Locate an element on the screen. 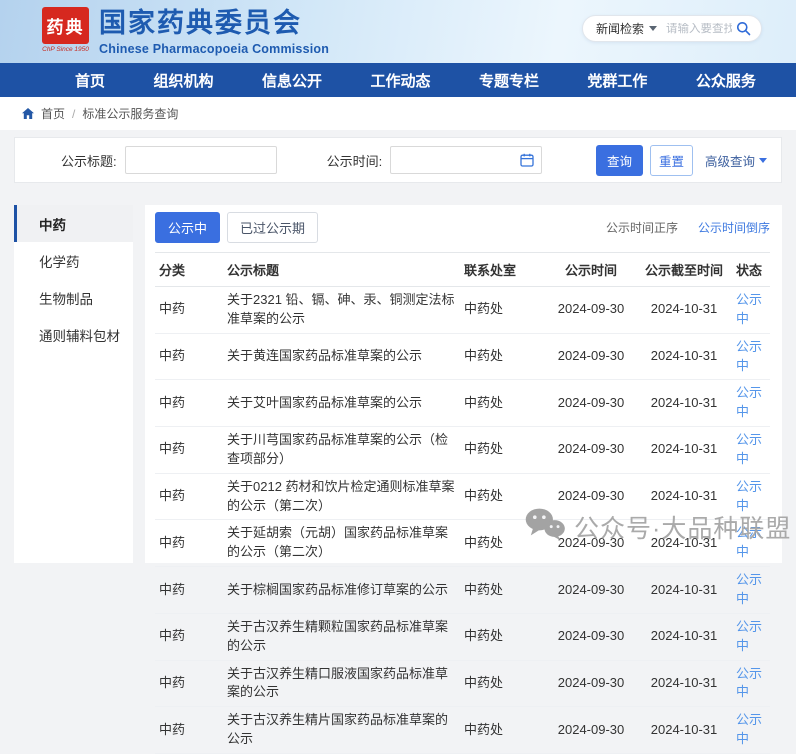  sidebar-item-1: 化学药 is located at coordinates (73, 260).